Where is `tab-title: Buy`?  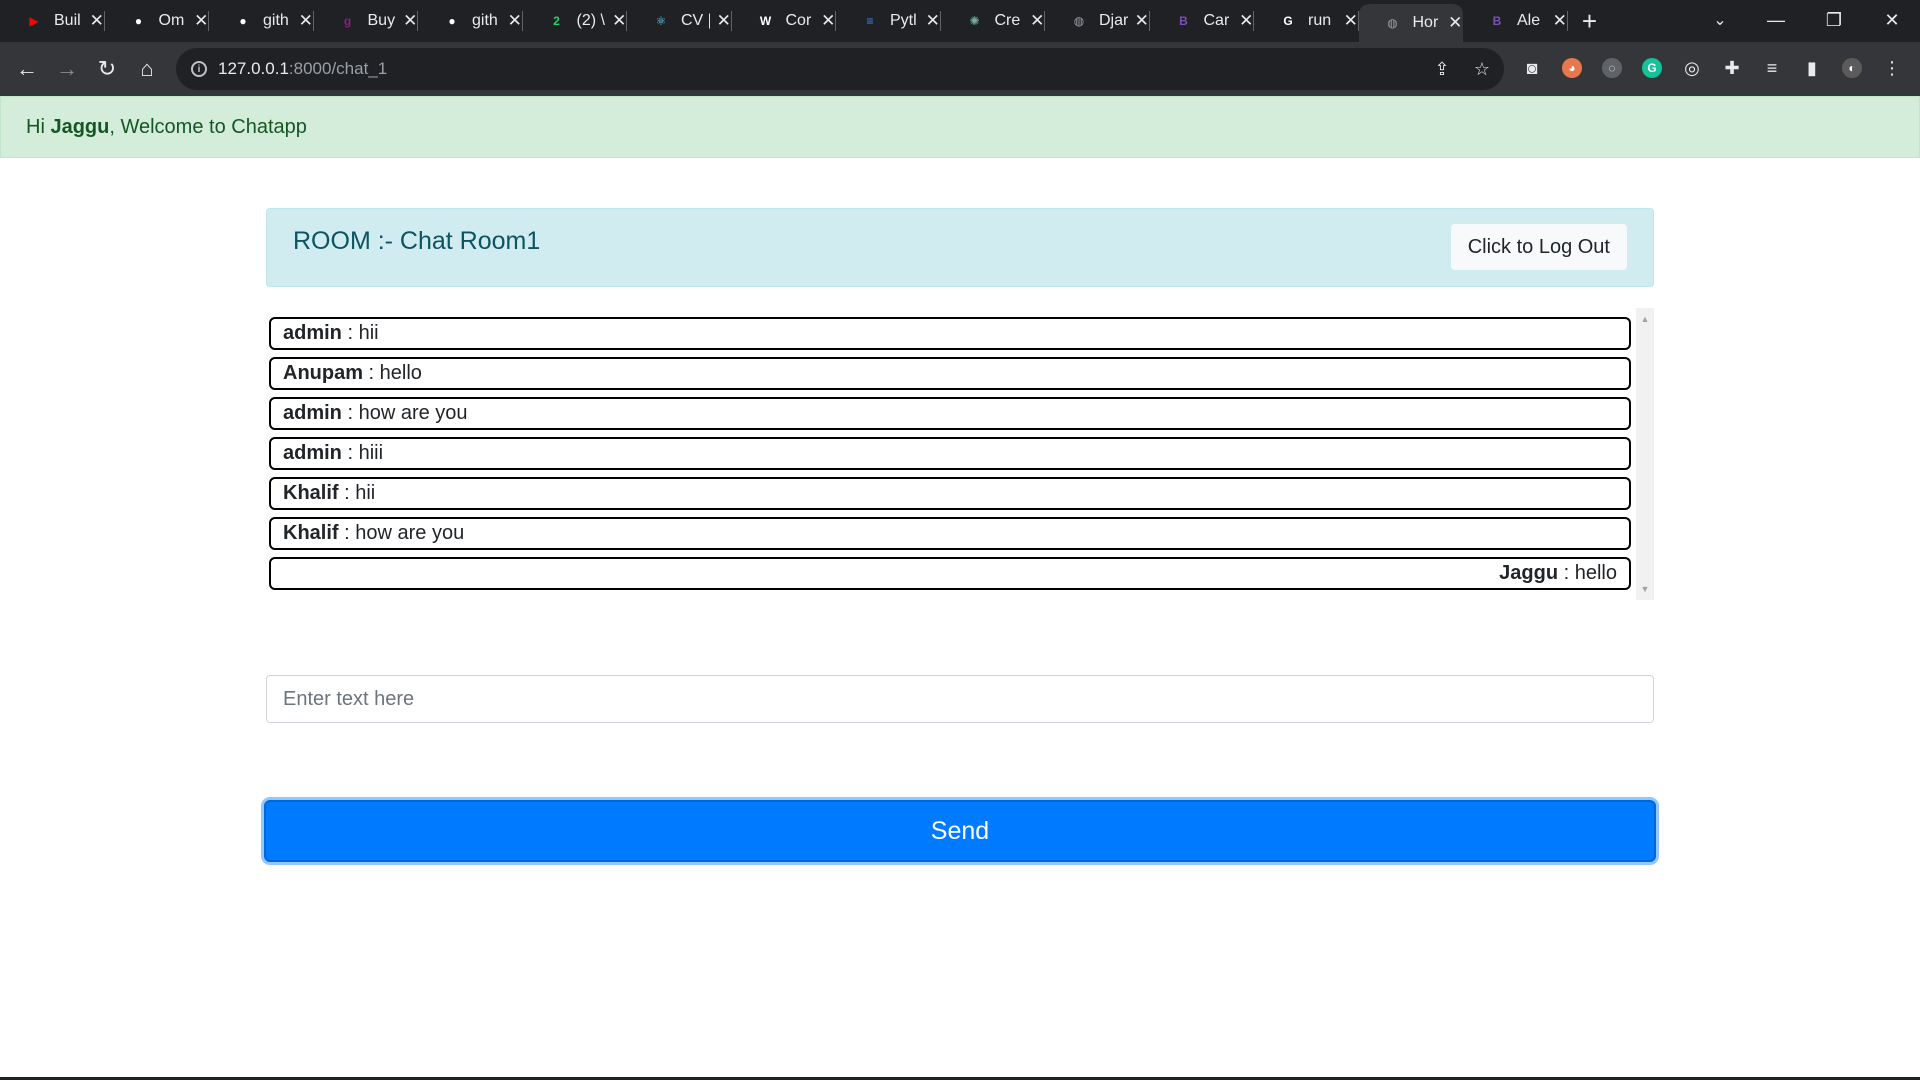 tab-title: Buy is located at coordinates (381, 20).